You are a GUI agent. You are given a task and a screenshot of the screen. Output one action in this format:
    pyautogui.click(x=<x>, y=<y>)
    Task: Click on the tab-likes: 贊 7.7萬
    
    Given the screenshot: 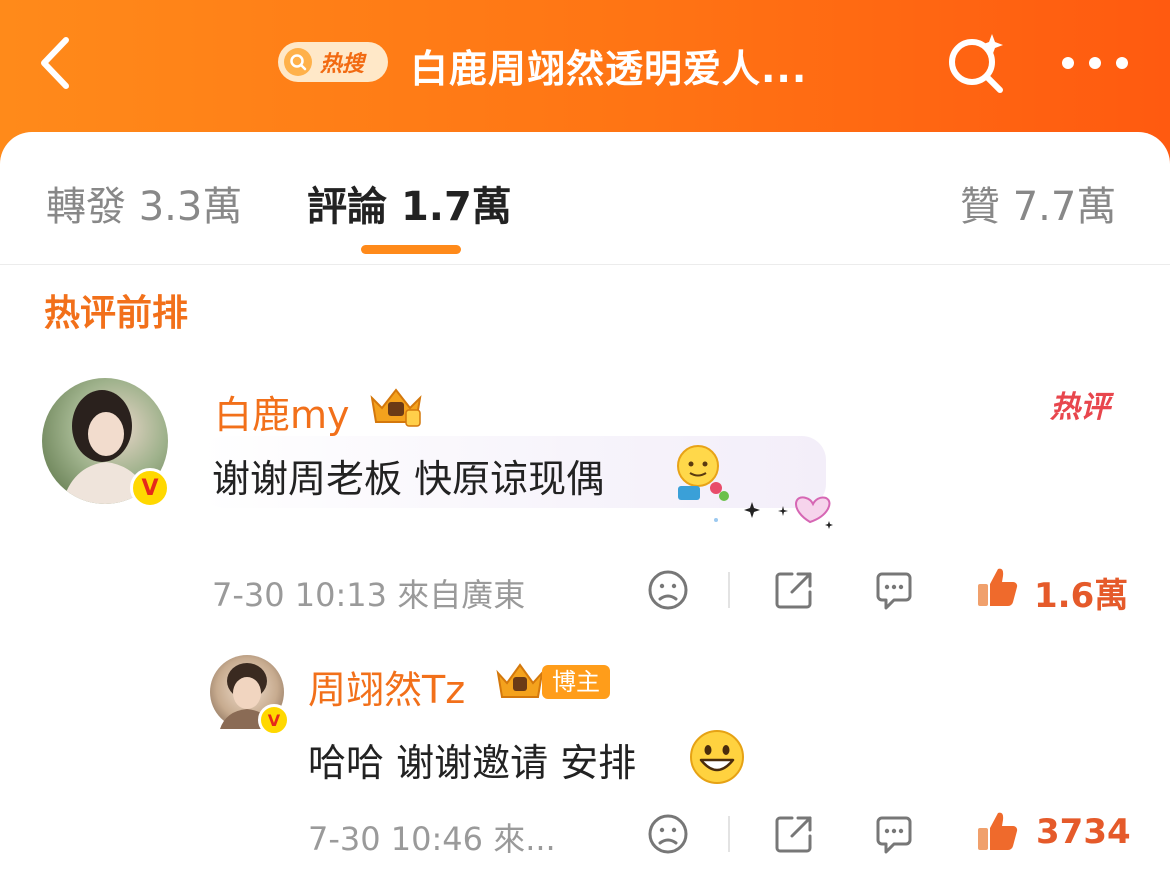 What is the action you would take?
    pyautogui.click(x=1038, y=203)
    